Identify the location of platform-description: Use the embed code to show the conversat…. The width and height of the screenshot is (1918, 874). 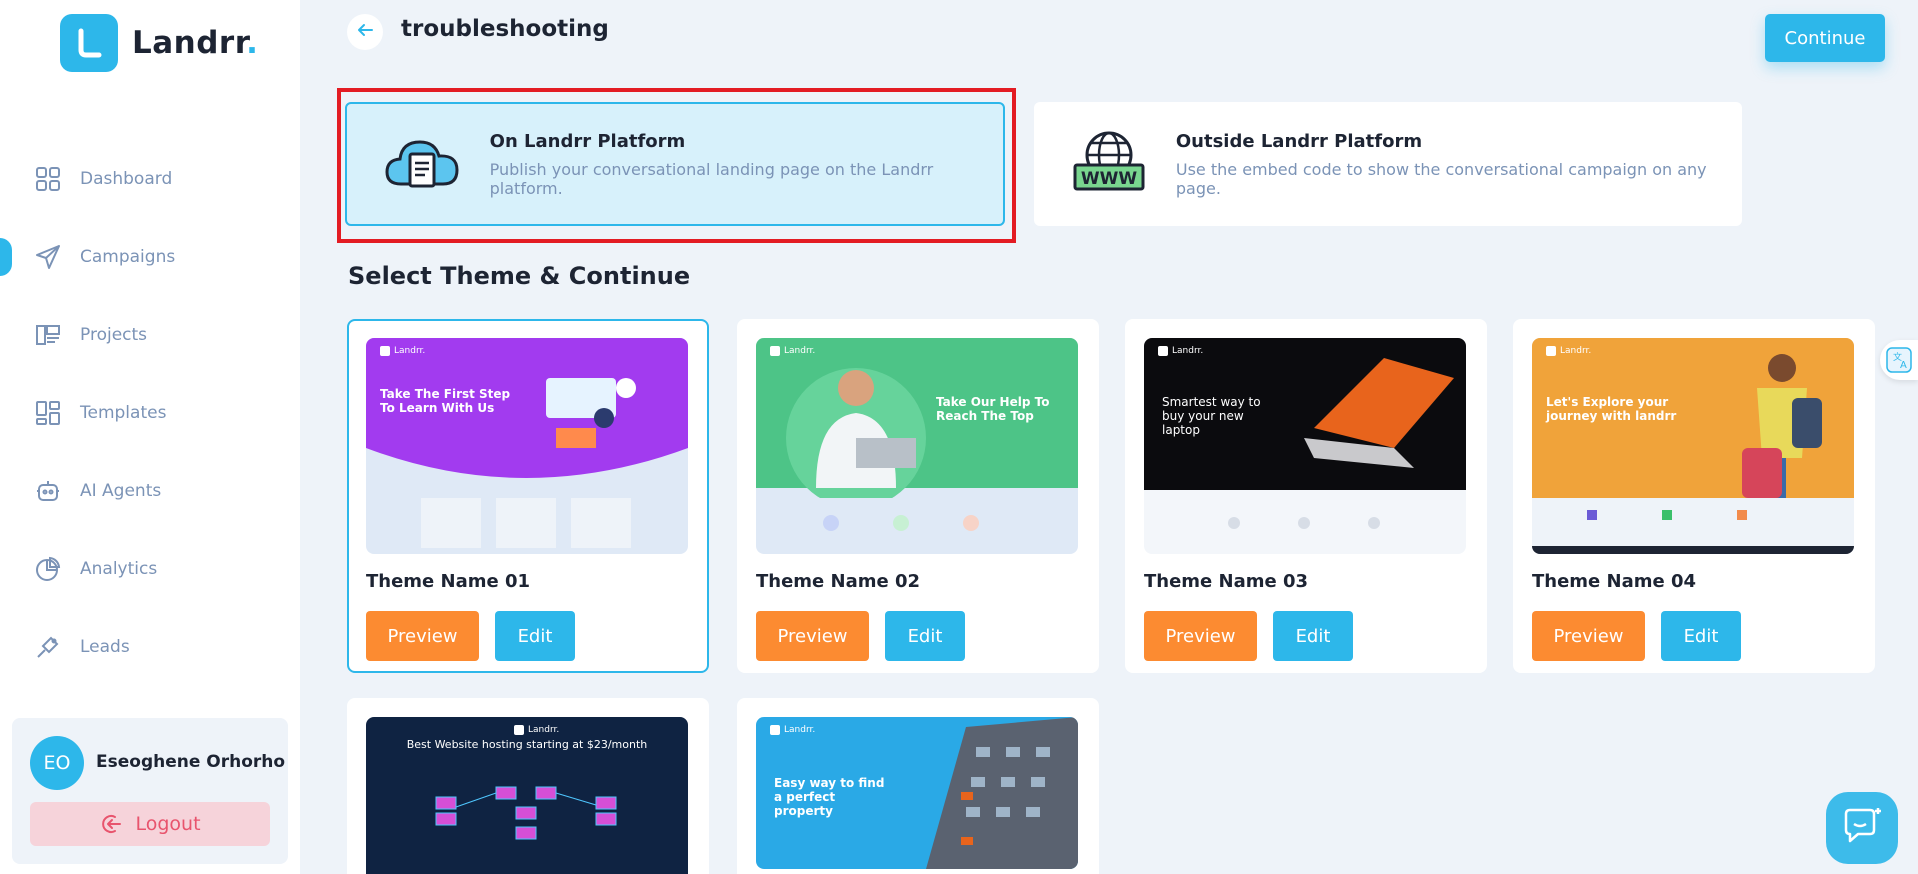
(1441, 178).